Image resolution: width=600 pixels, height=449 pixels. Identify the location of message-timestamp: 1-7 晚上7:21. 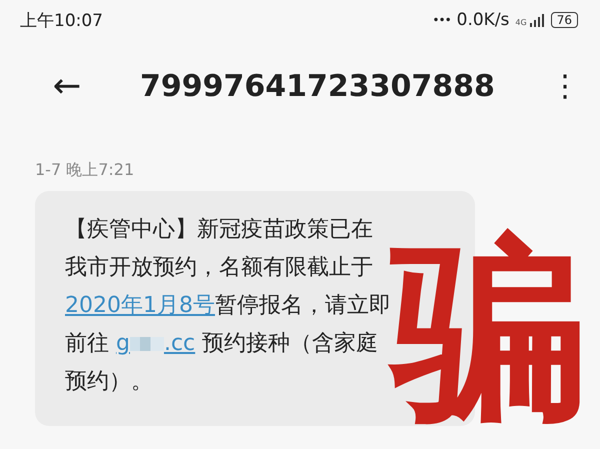
(84, 170).